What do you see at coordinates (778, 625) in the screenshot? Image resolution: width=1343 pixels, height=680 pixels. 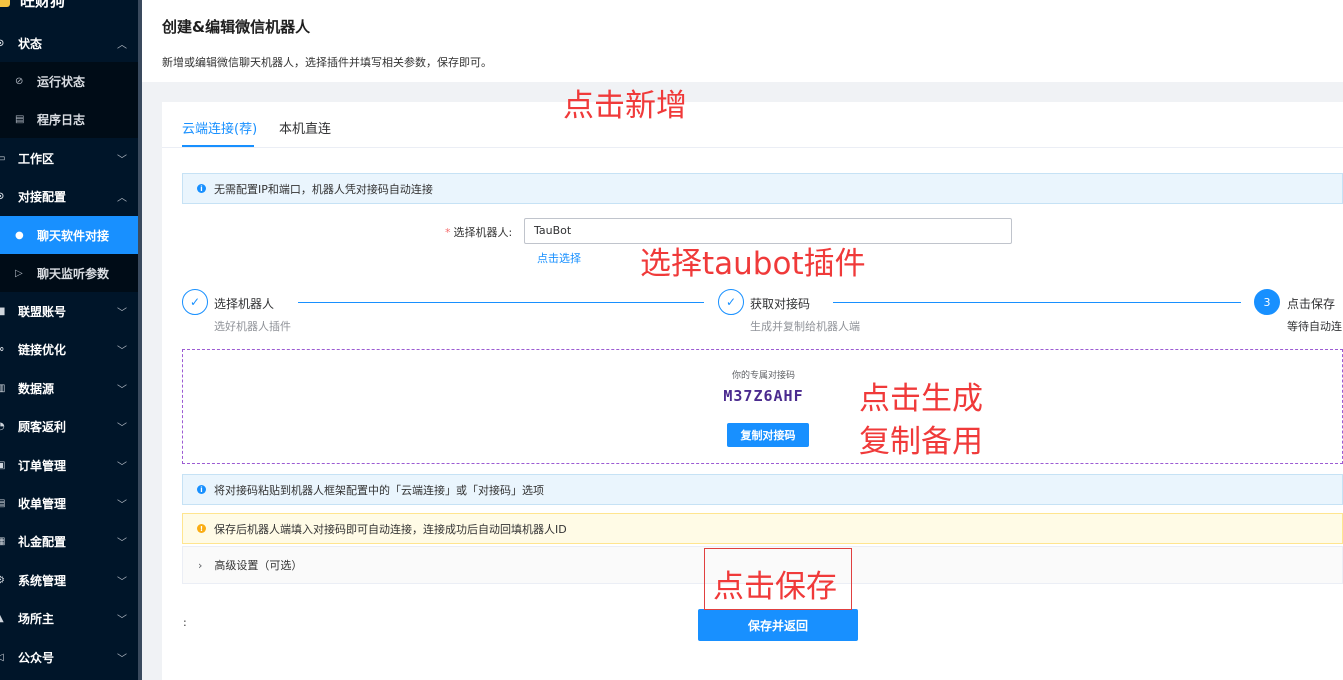 I see `save-and-return-button: 保存并返回` at bounding box center [778, 625].